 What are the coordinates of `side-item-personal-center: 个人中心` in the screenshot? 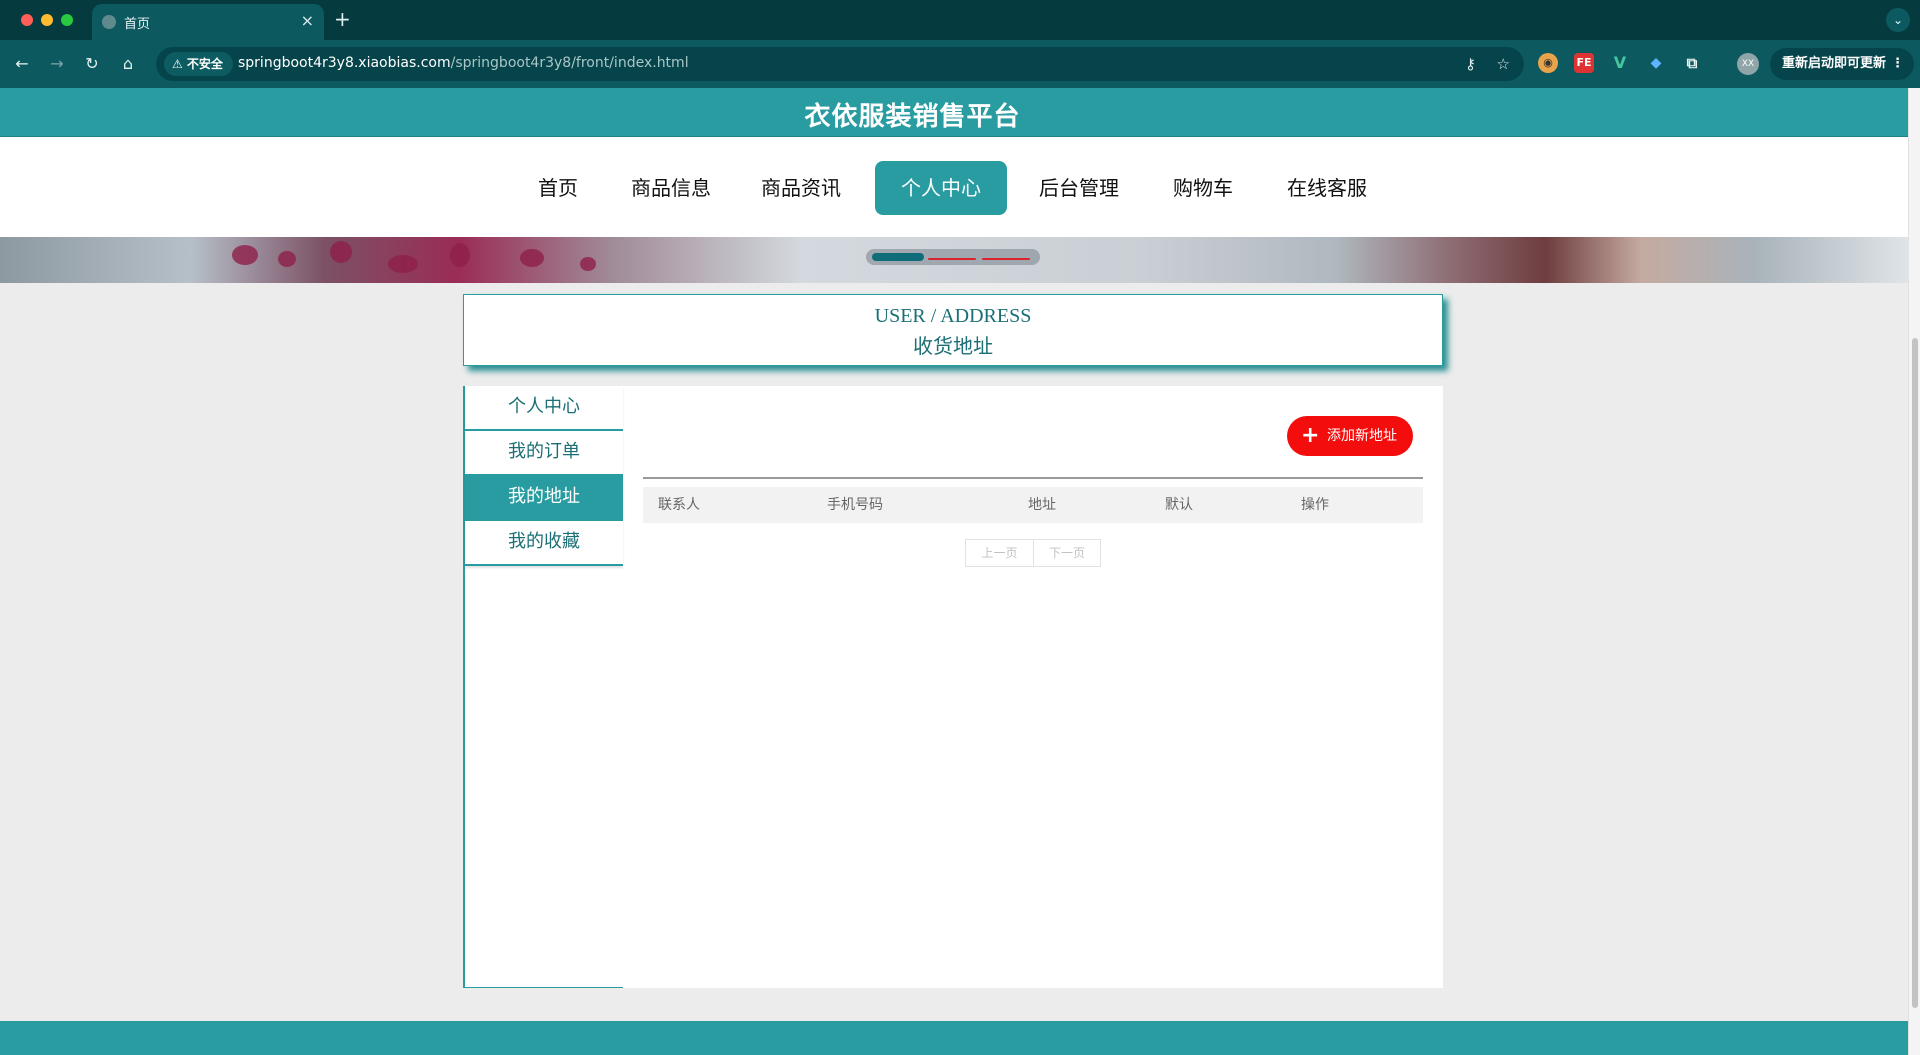 It's located at (544, 408).